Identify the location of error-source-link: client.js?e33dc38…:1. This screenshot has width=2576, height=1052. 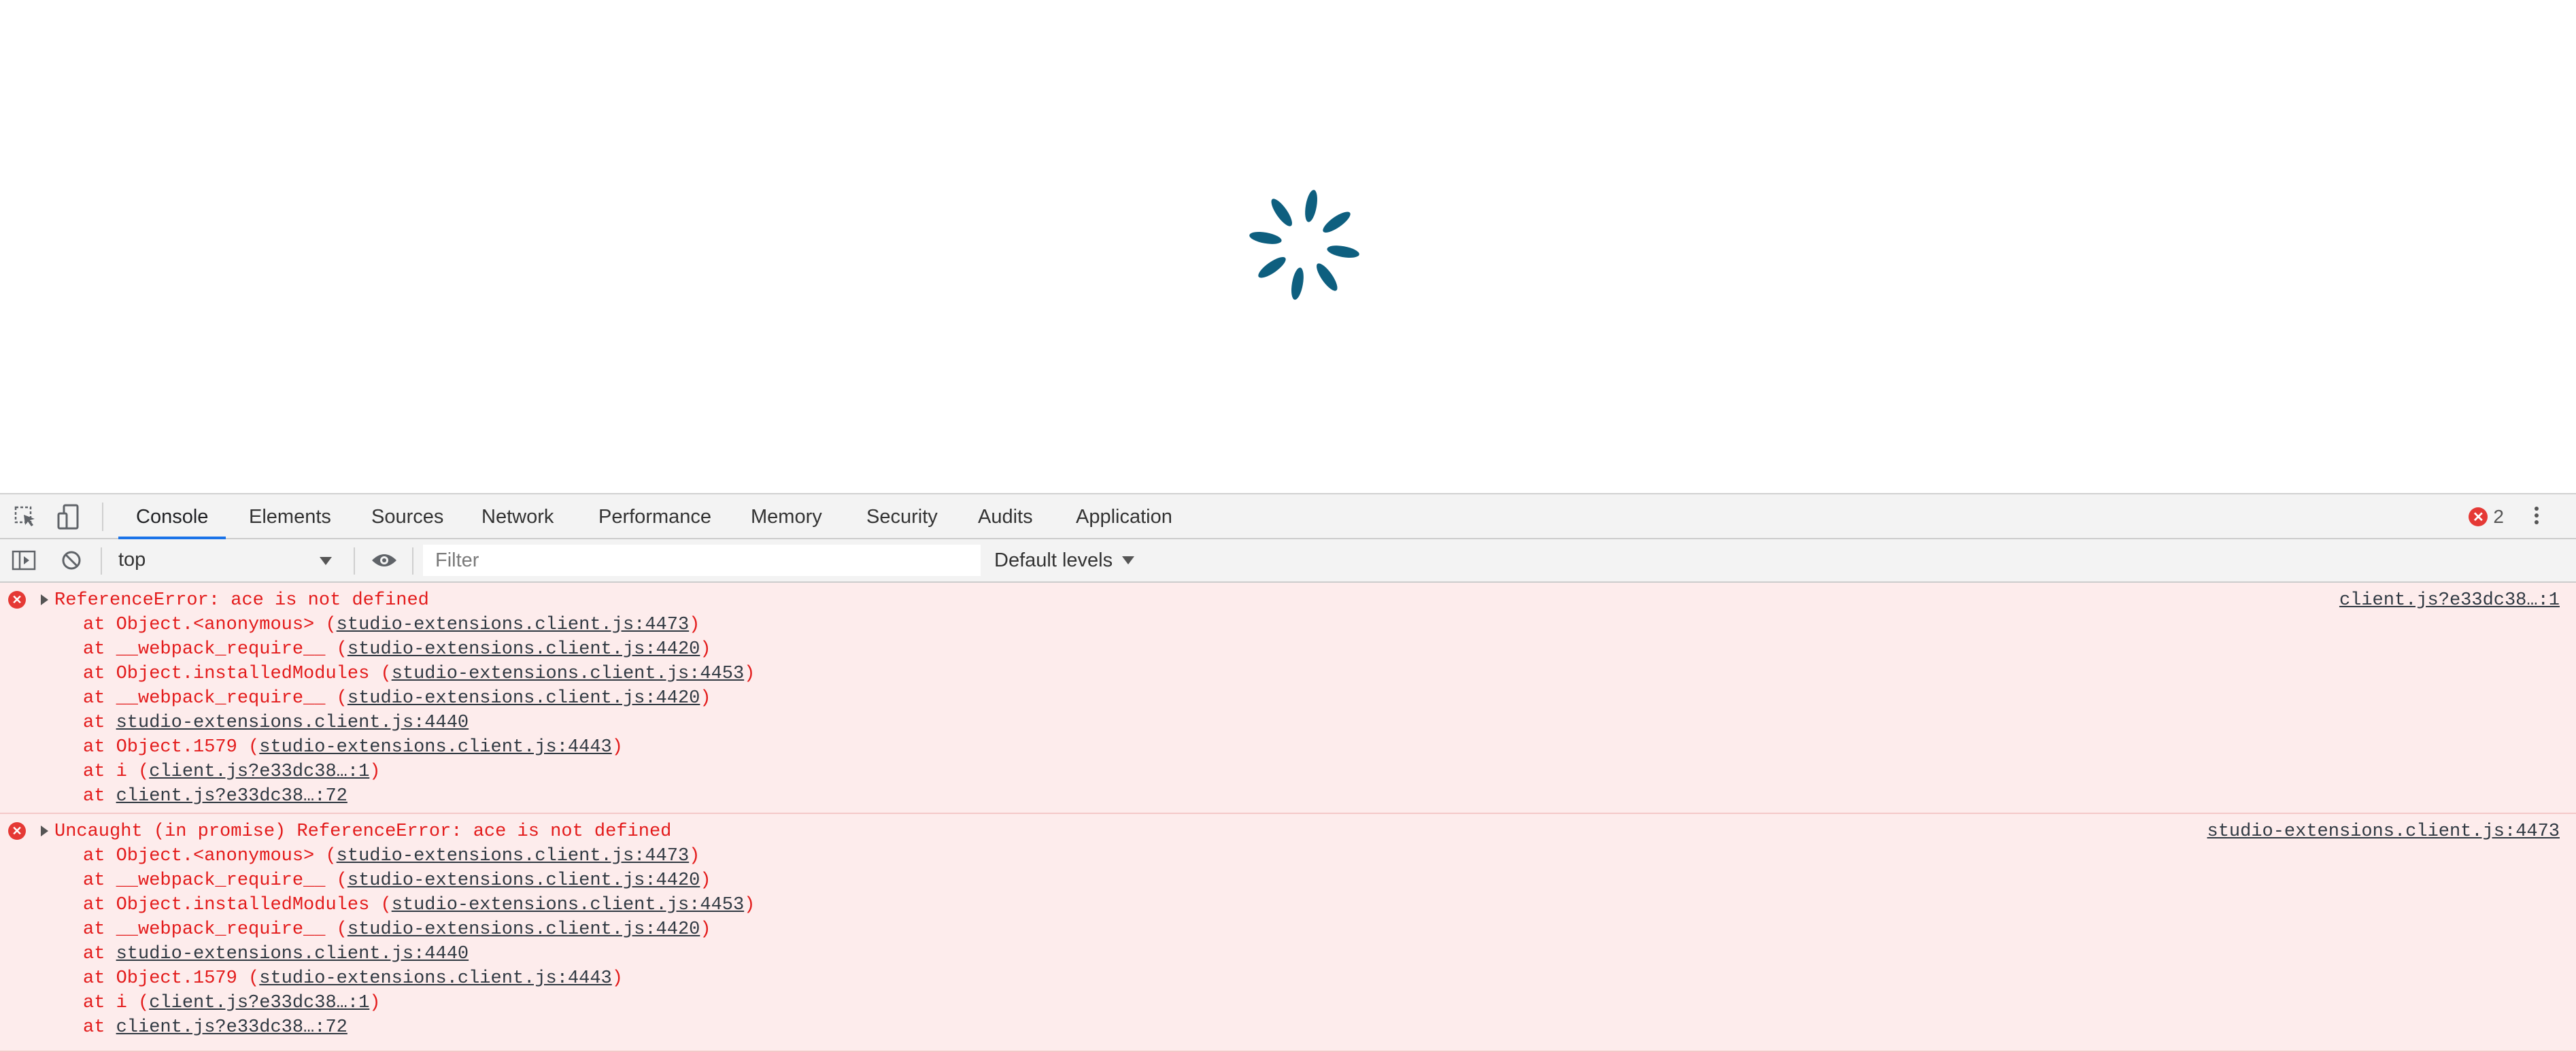
(2449, 601).